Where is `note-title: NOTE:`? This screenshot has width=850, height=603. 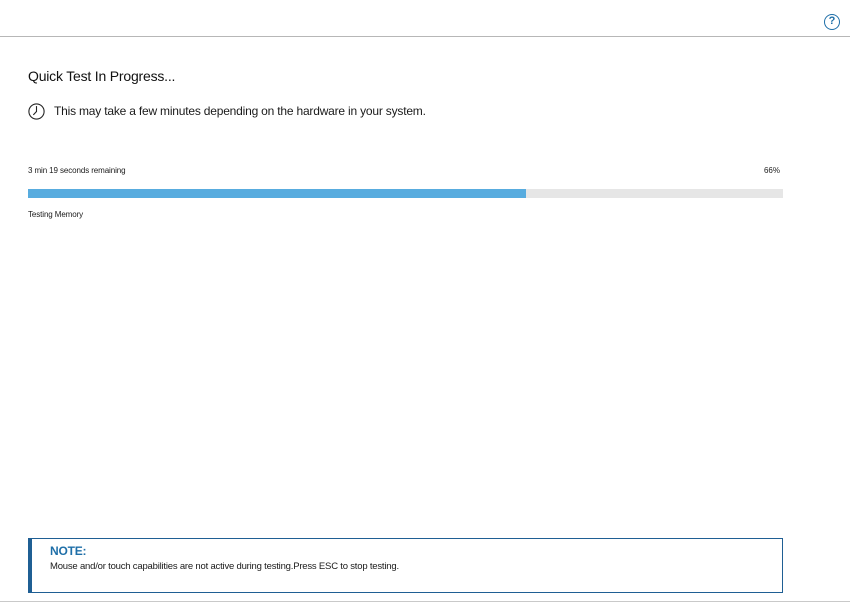
note-title: NOTE: is located at coordinates (68, 551).